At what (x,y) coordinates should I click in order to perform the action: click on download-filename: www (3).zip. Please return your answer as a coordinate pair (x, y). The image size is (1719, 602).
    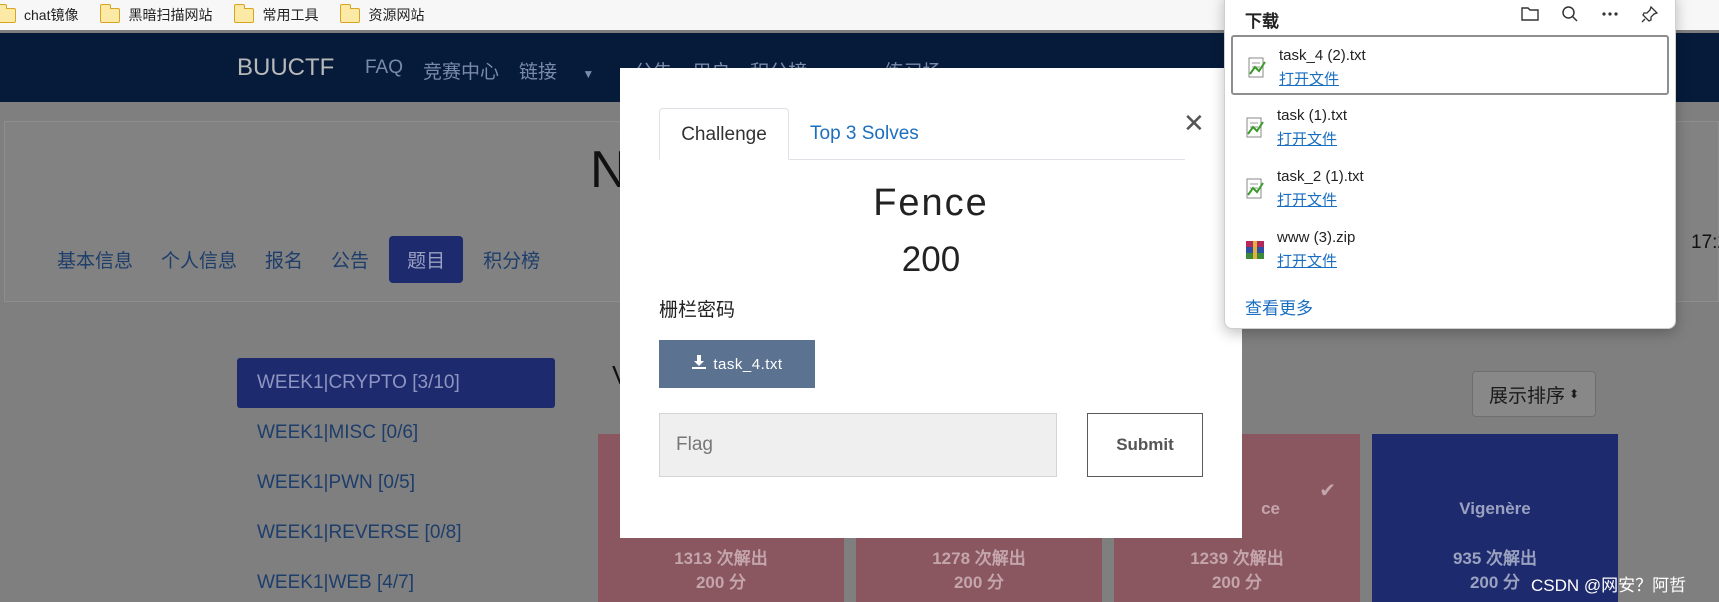
    Looking at the image, I should click on (1316, 237).